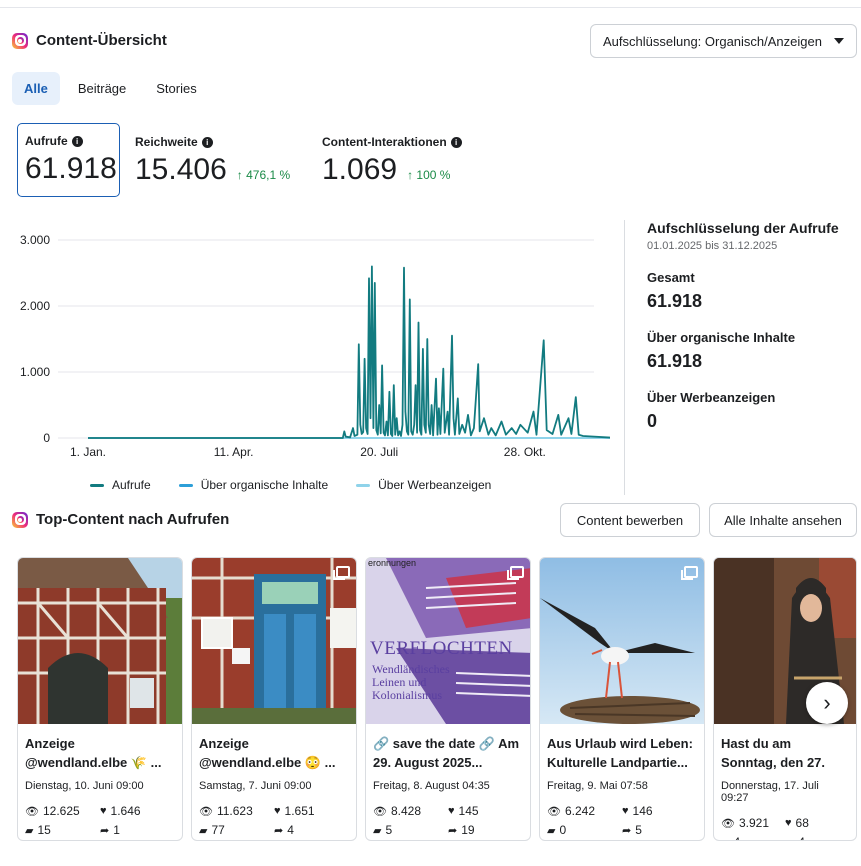 This screenshot has width=861, height=866. I want to click on blue-door-image, so click(274, 641).